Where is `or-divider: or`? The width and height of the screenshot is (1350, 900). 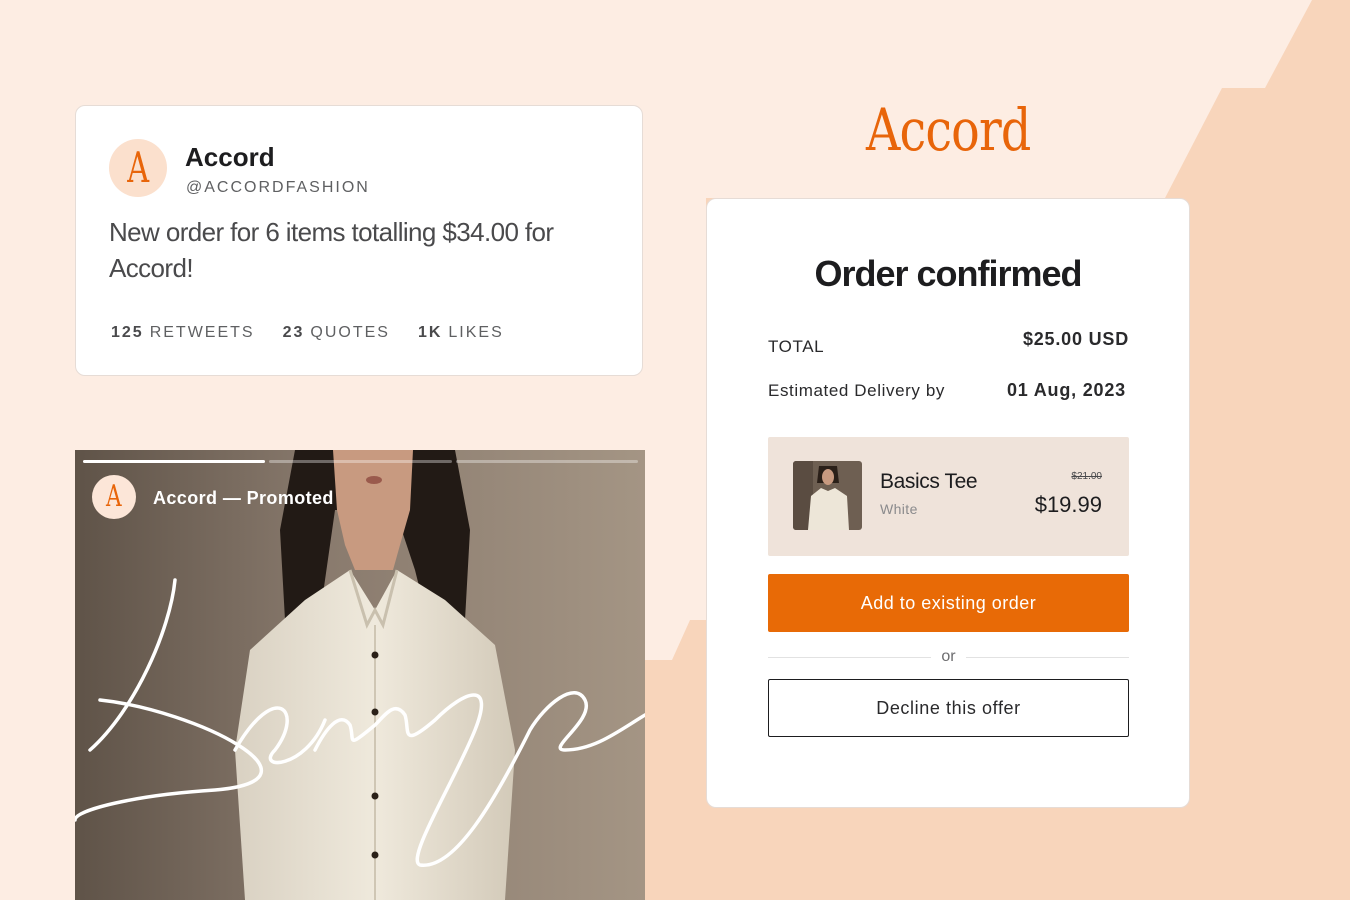 or-divider: or is located at coordinates (948, 658).